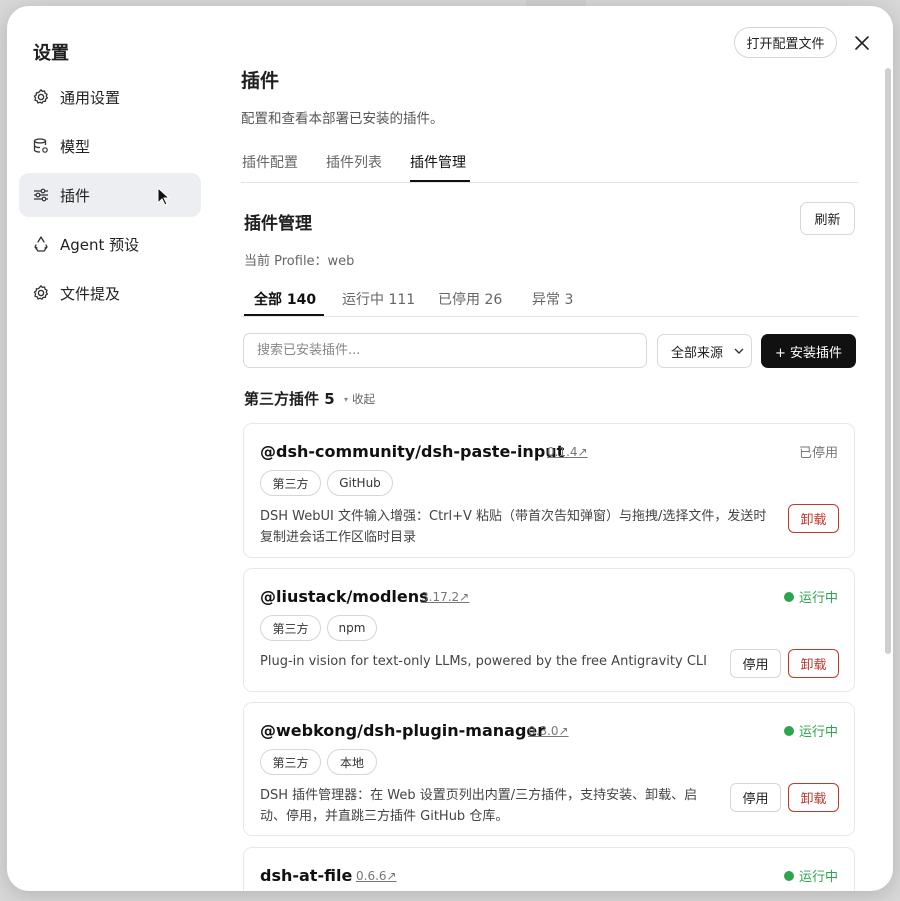  I want to click on plugin-version-link: 0.3.0↗, so click(548, 731).